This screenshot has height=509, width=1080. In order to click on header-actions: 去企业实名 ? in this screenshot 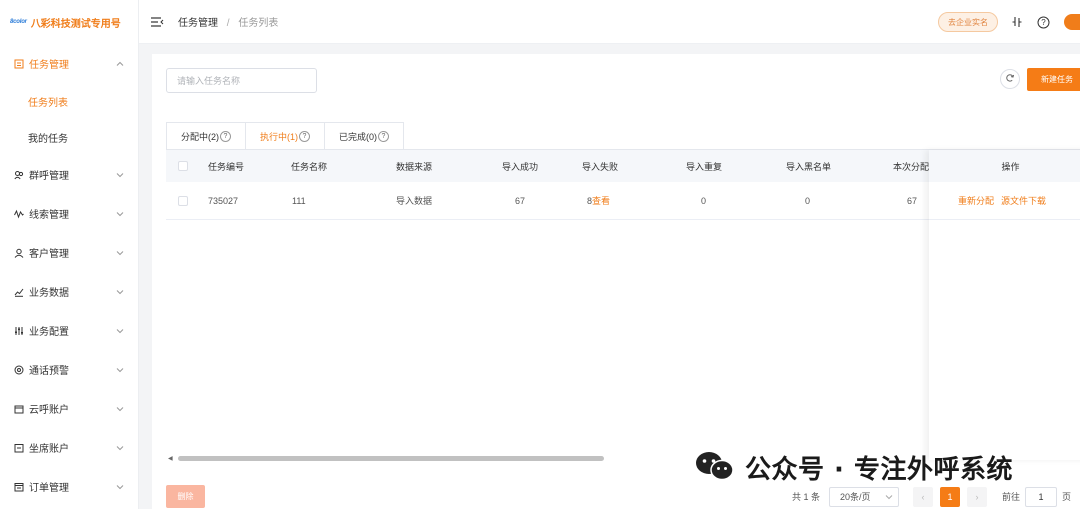, I will do `click(1009, 22)`.